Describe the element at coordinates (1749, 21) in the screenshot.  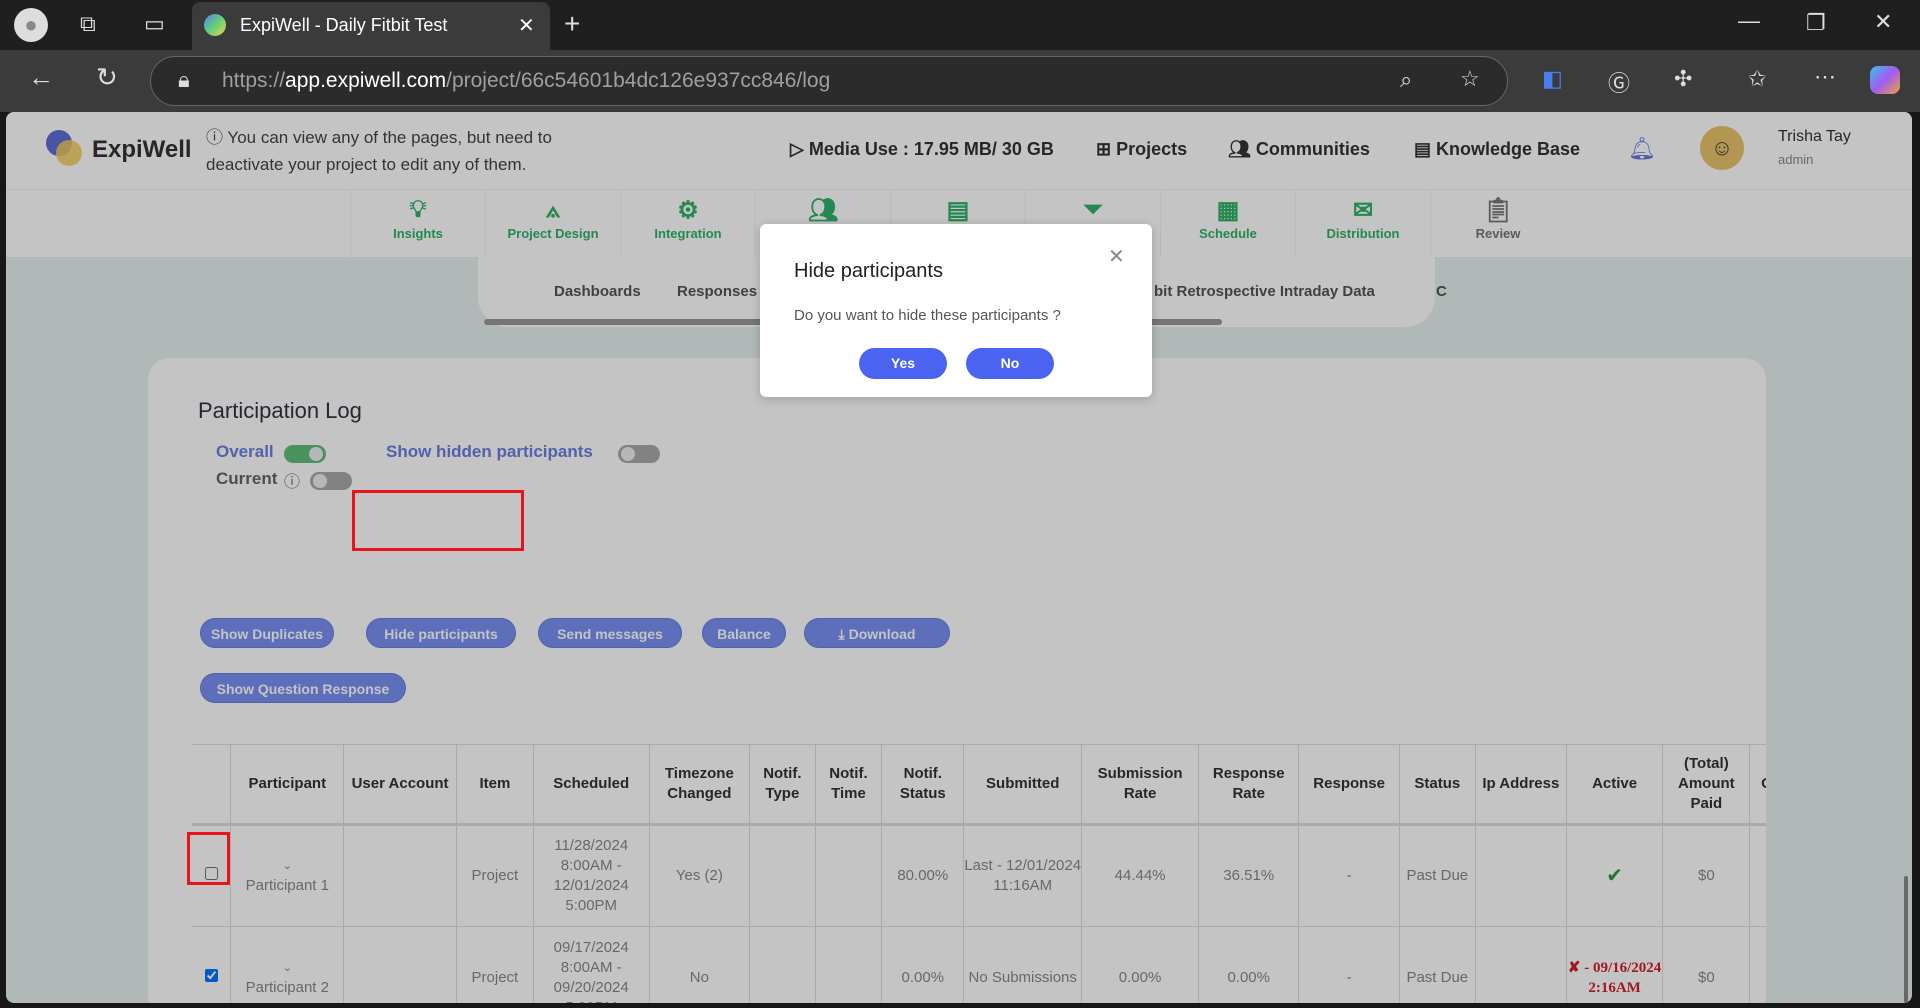
I see `minimize-icon: —` at that location.